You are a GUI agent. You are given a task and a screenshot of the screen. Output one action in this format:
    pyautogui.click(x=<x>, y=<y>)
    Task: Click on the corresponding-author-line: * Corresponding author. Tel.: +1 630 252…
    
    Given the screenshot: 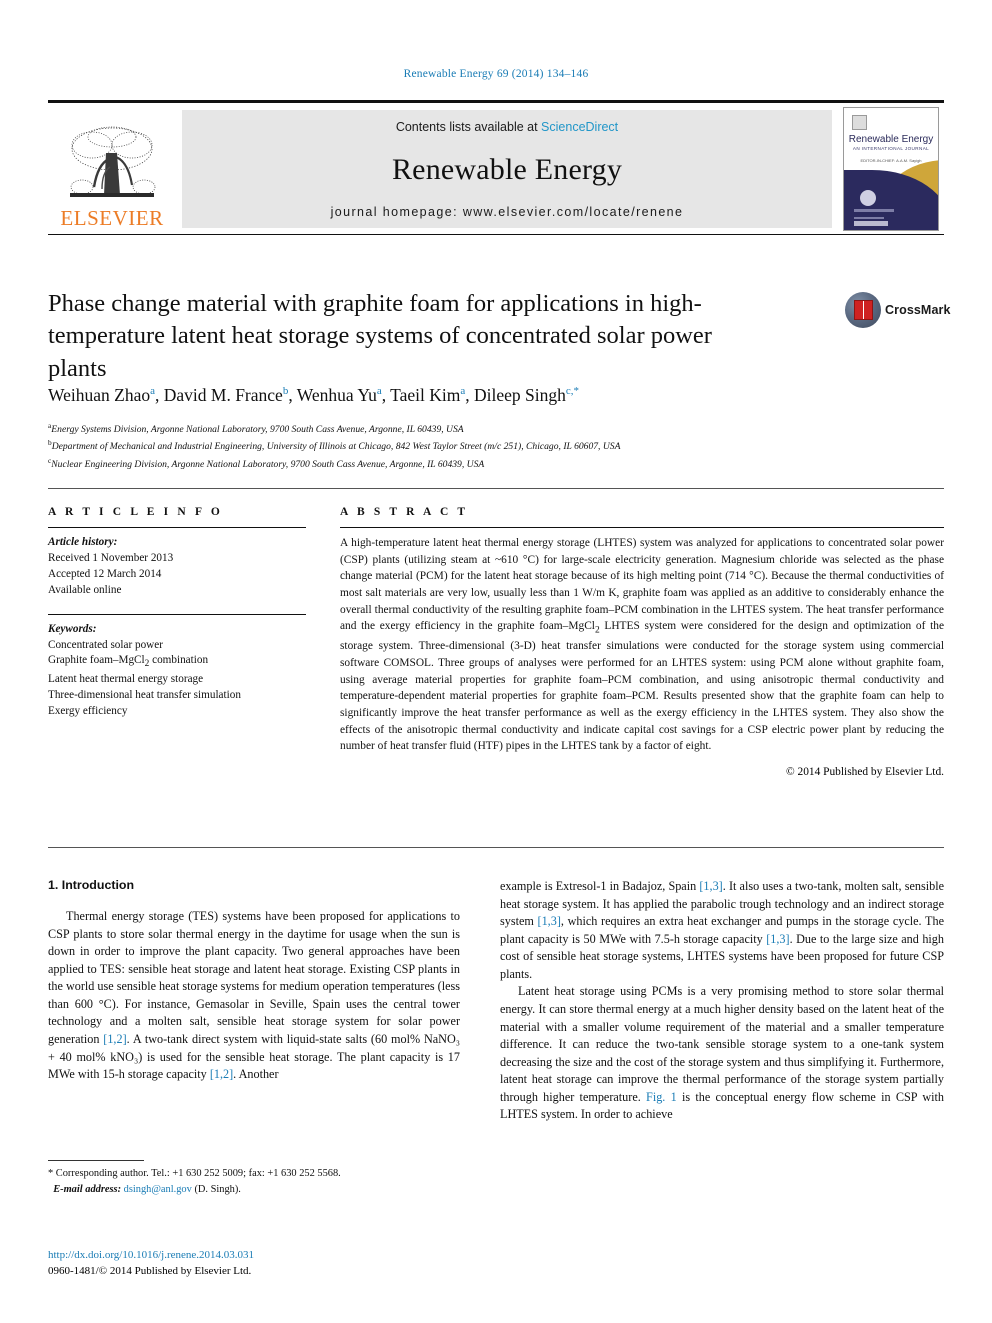 What is the action you would take?
    pyautogui.click(x=194, y=1173)
    